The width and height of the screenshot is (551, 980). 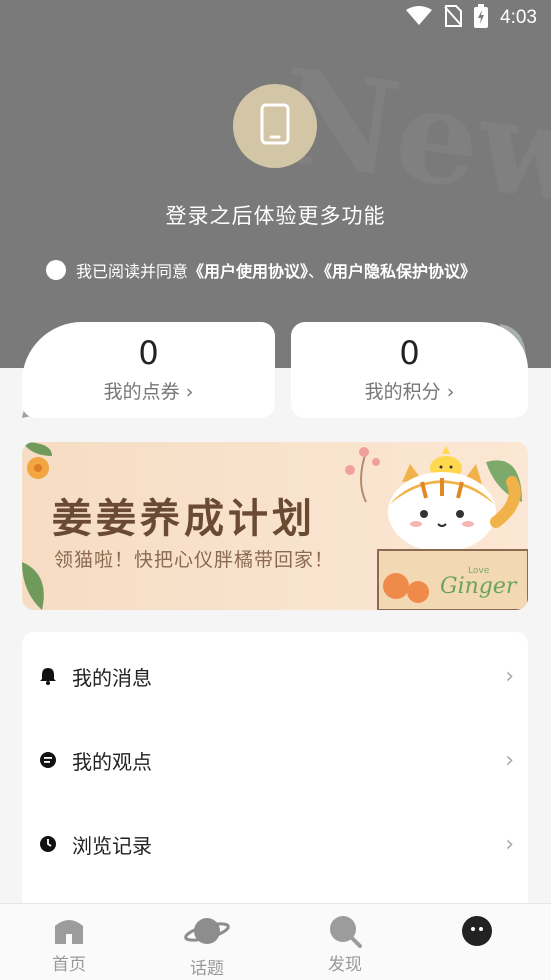 What do you see at coordinates (409, 352) in the screenshot?
I see `points-value: 0` at bounding box center [409, 352].